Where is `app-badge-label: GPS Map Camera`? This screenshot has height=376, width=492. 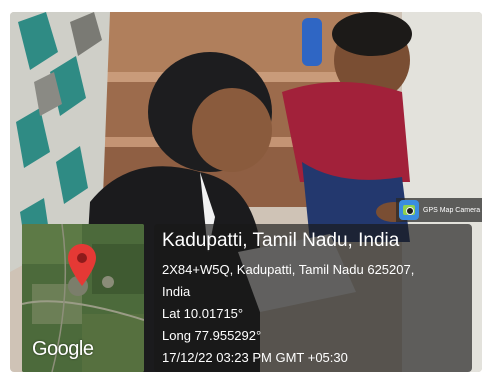
app-badge-label: GPS Map Camera is located at coordinates (452, 210).